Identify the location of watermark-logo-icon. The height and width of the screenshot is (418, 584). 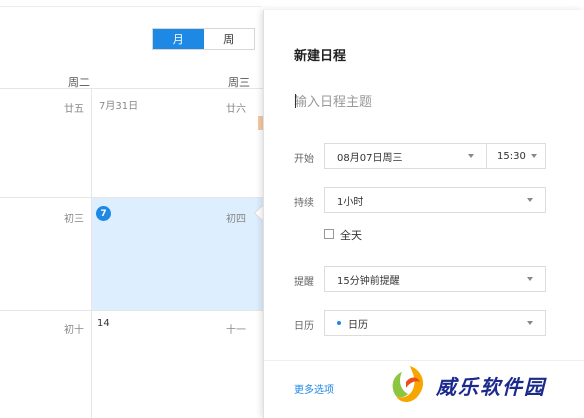
(408, 384).